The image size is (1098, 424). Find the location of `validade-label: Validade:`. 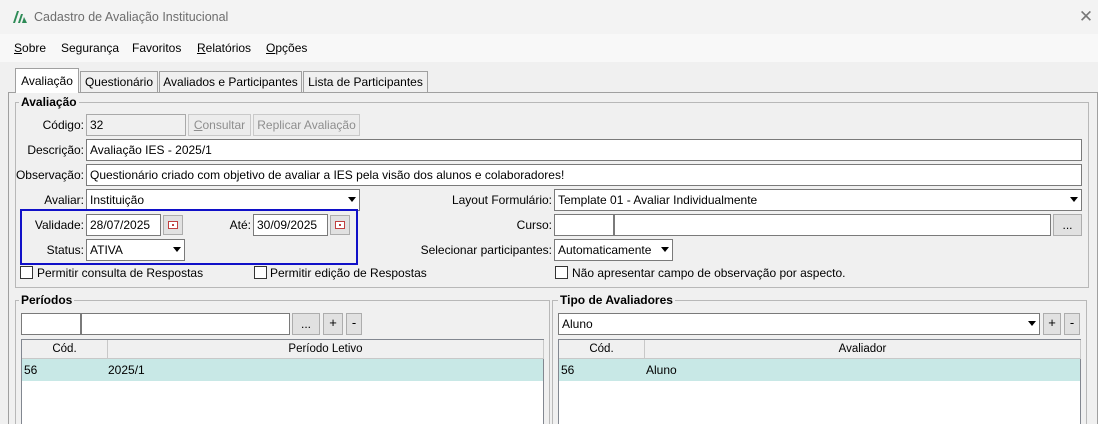

validade-label: Validade: is located at coordinates (59, 225).